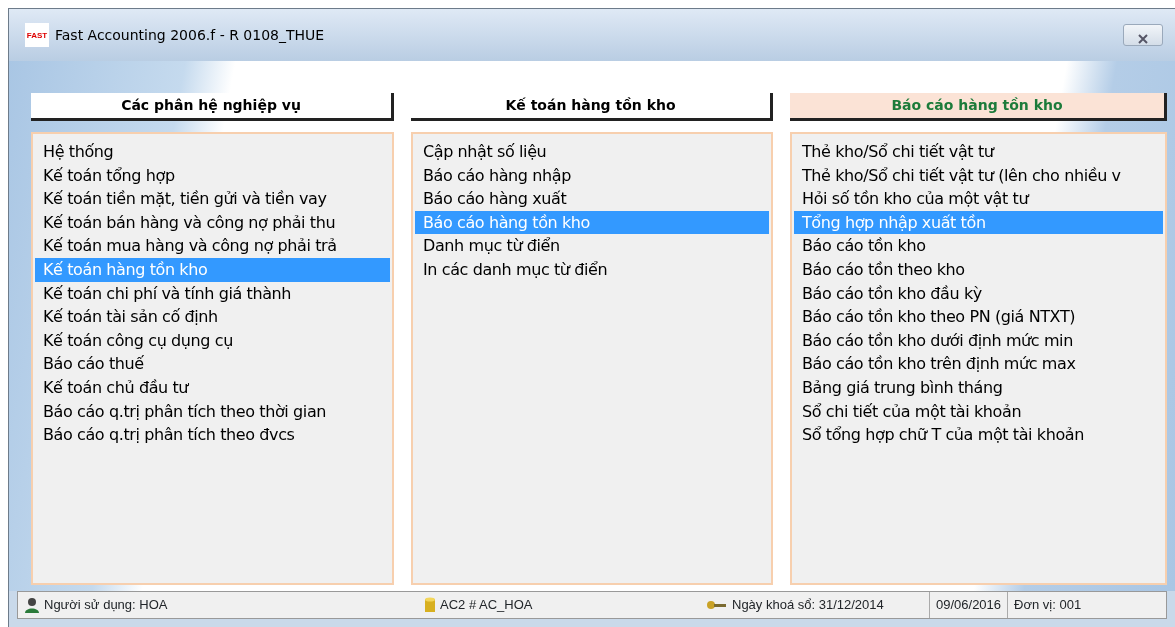  I want to click on panel-header: Báo cáo hàng tồn kho, so click(978, 107).